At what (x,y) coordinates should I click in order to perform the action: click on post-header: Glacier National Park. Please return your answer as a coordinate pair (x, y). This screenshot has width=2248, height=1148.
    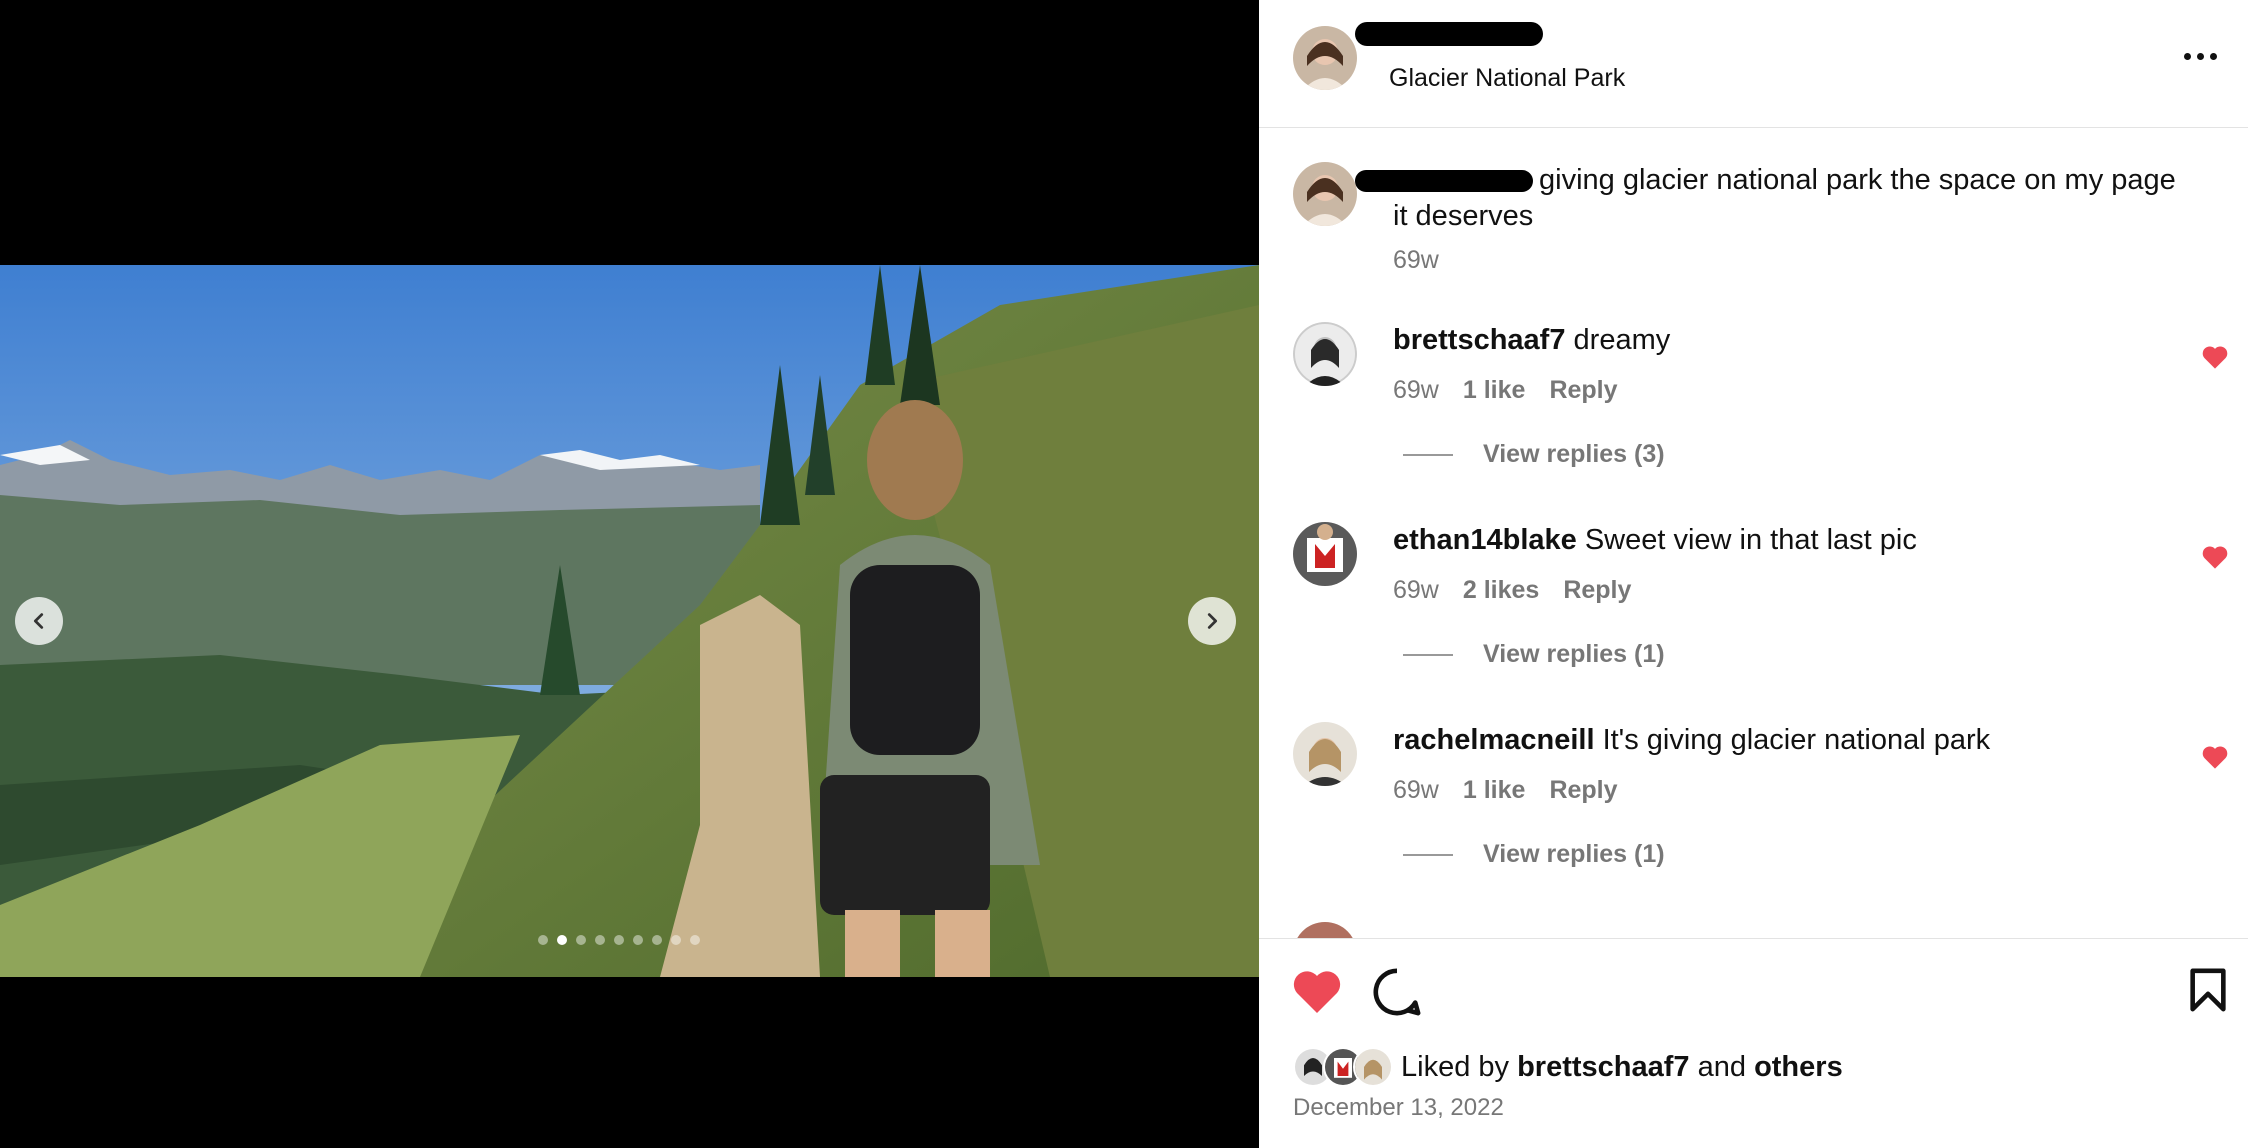
    Looking at the image, I should click on (1753, 64).